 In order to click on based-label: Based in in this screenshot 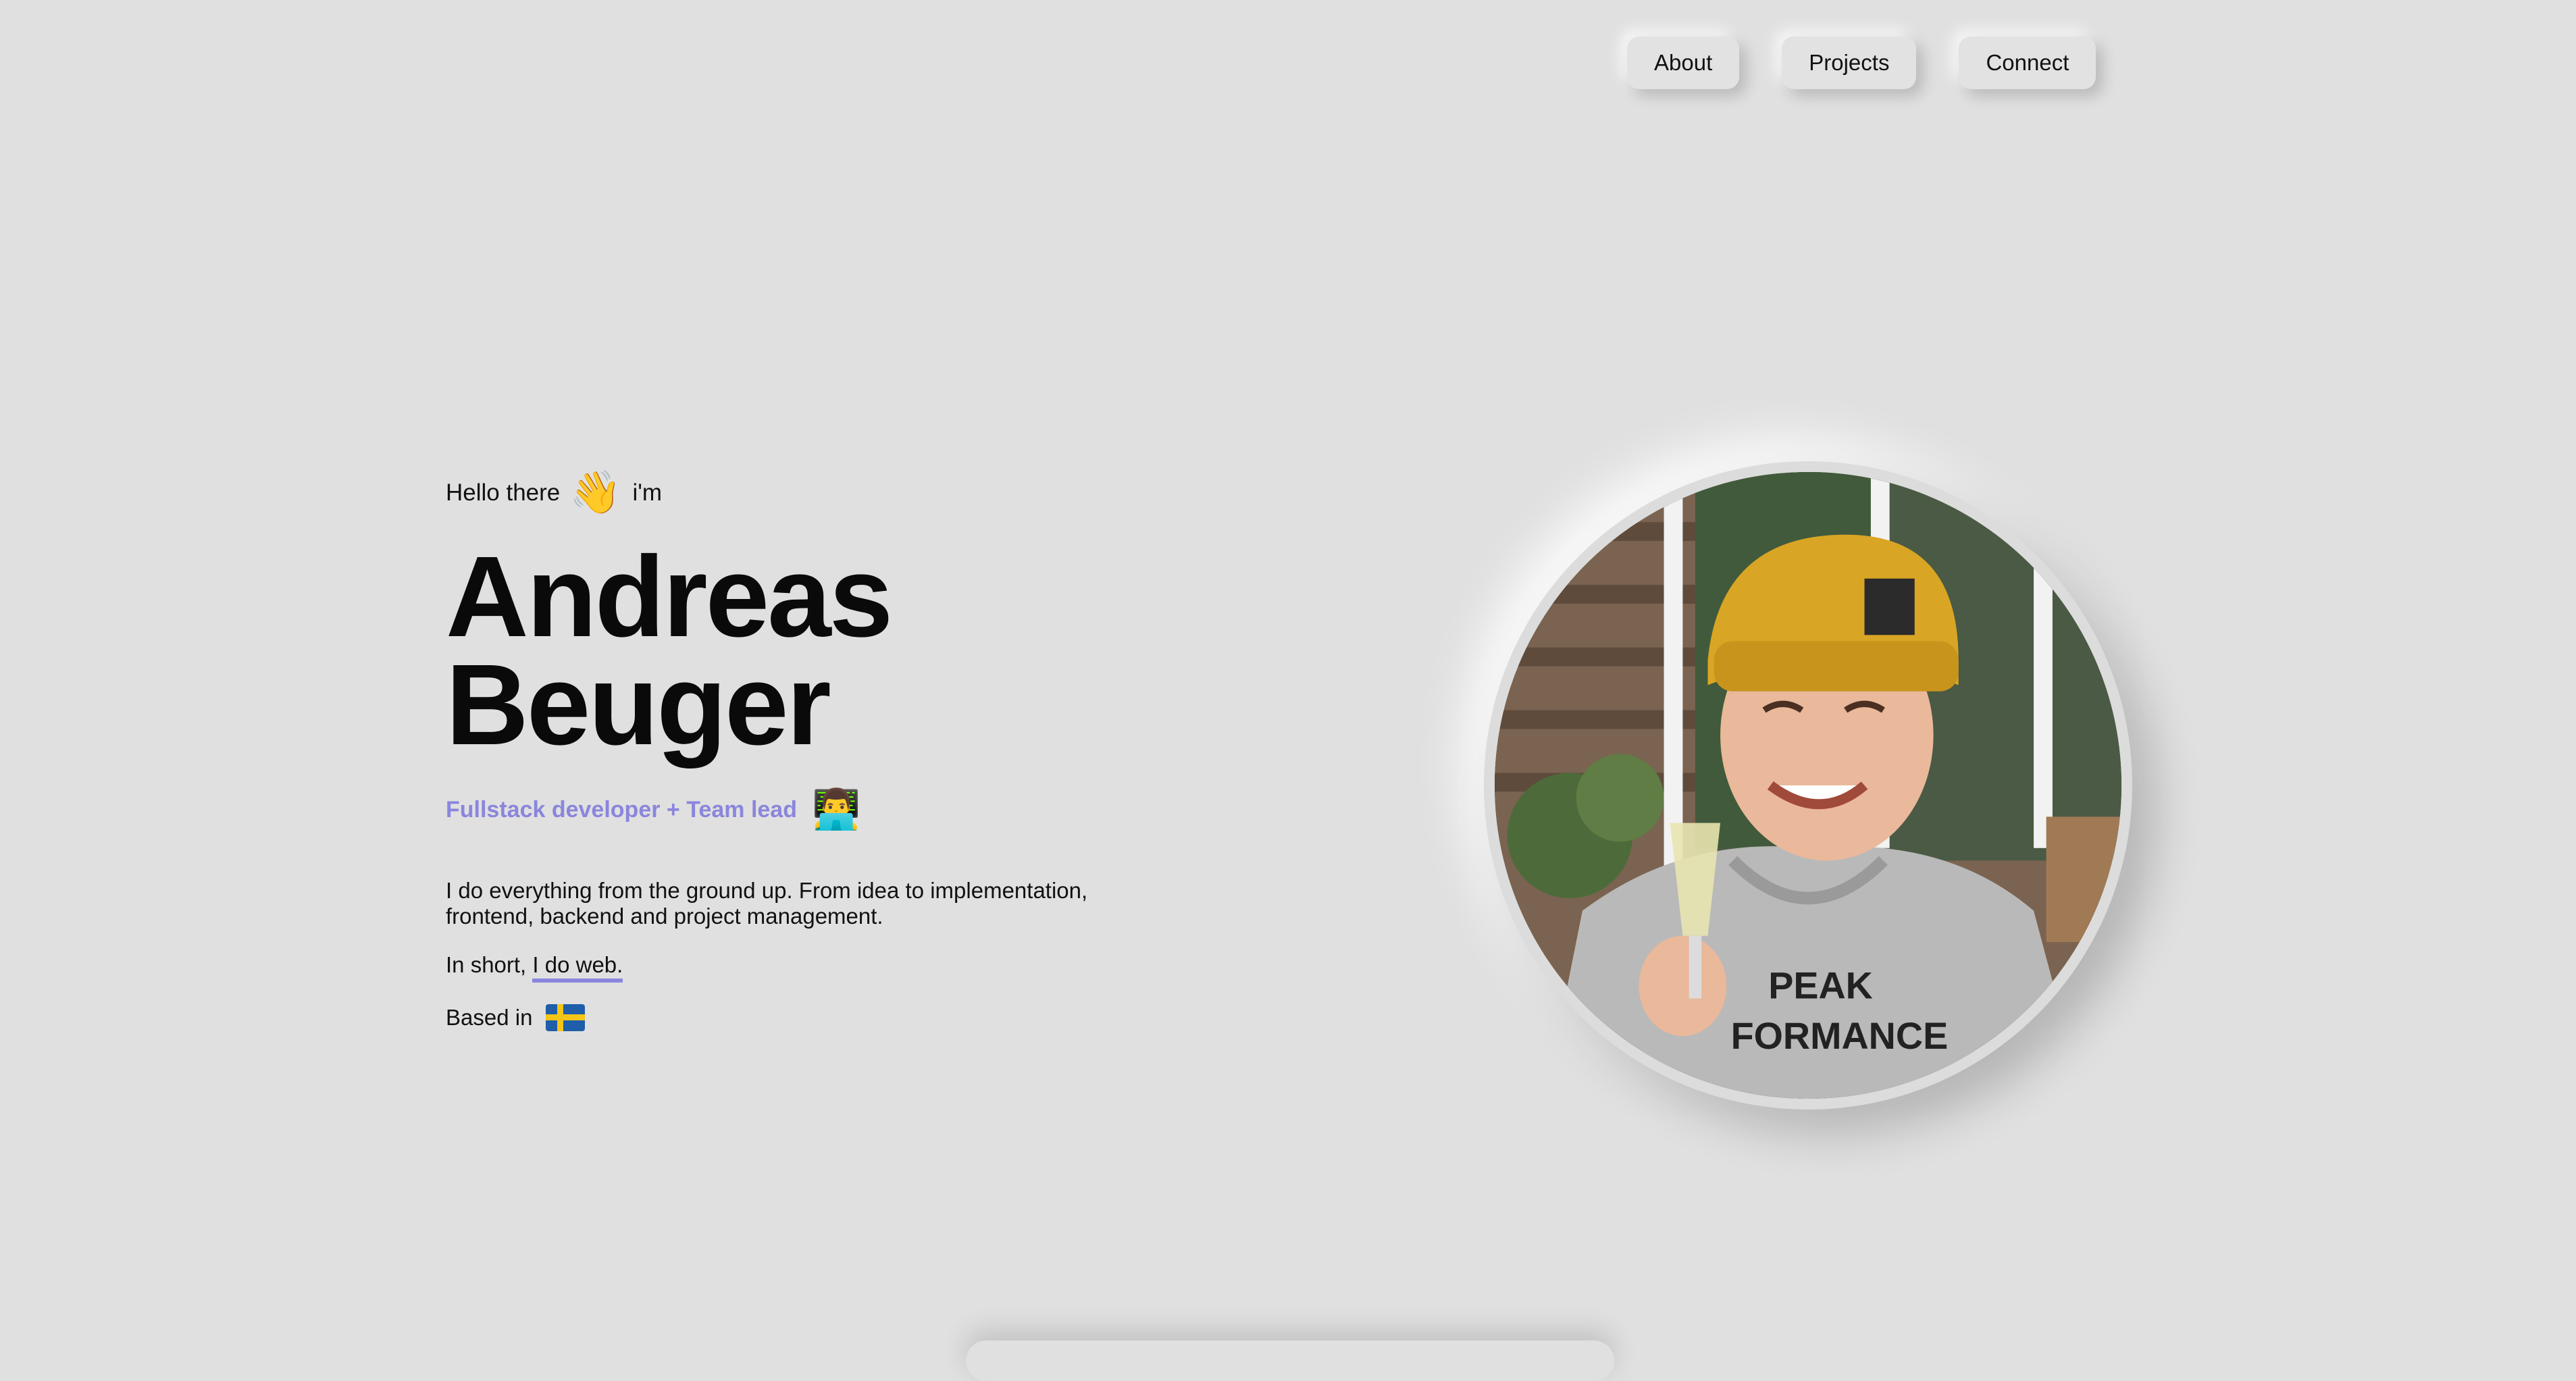, I will do `click(489, 1017)`.